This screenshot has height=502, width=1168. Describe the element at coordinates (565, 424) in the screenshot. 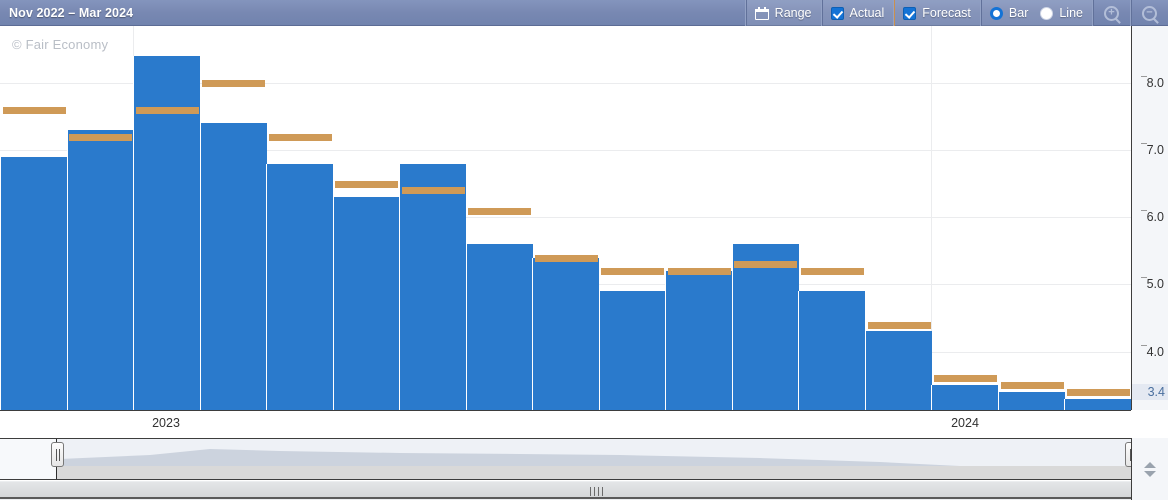

I see `x-axis: 2023 2024` at that location.